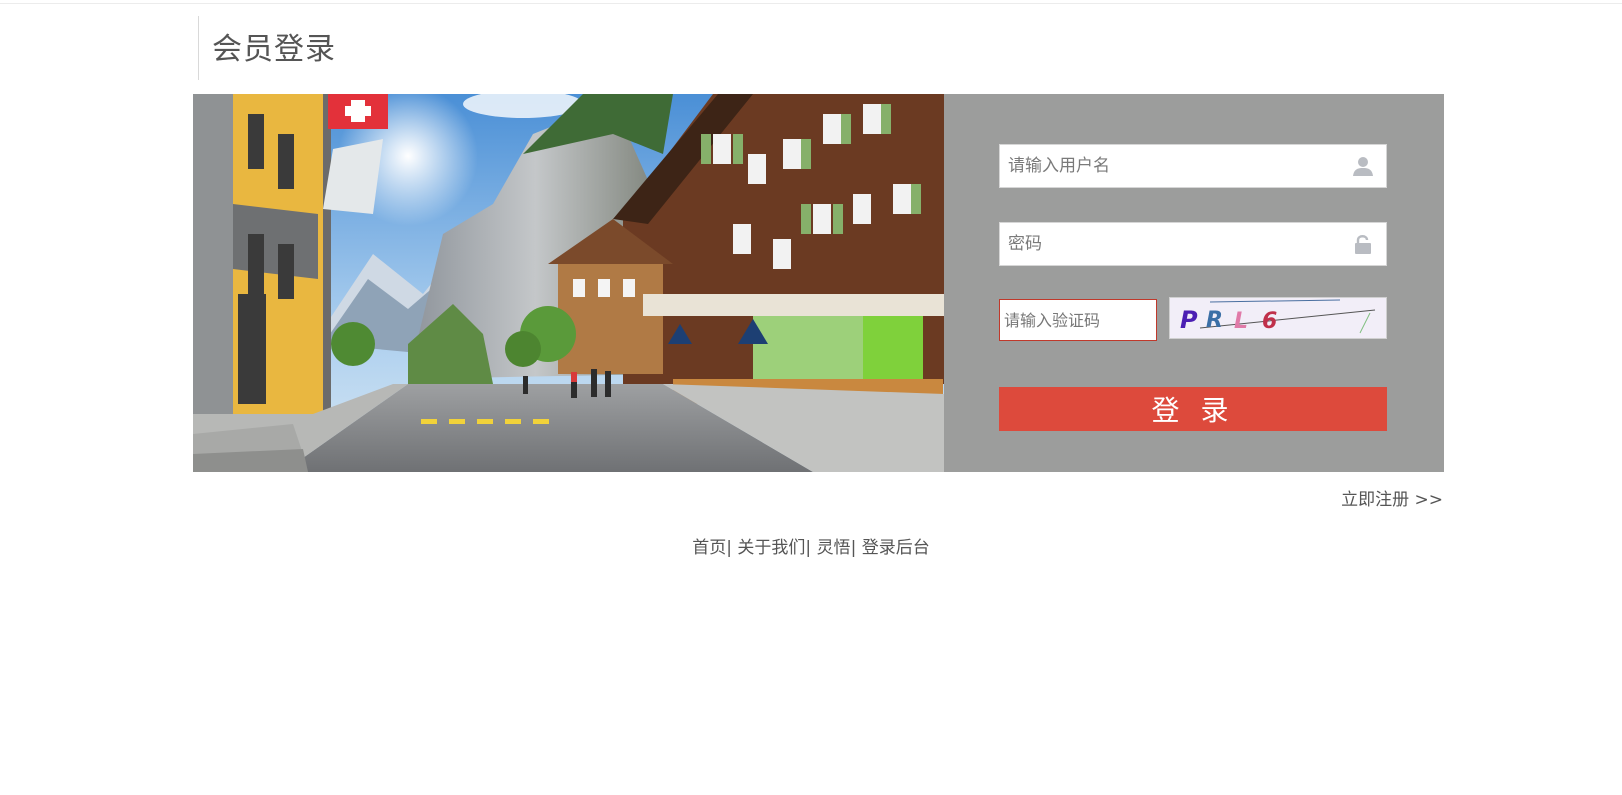 The height and width of the screenshot is (795, 1622). What do you see at coordinates (1241, 321) in the screenshot?
I see `captcha-char: L` at bounding box center [1241, 321].